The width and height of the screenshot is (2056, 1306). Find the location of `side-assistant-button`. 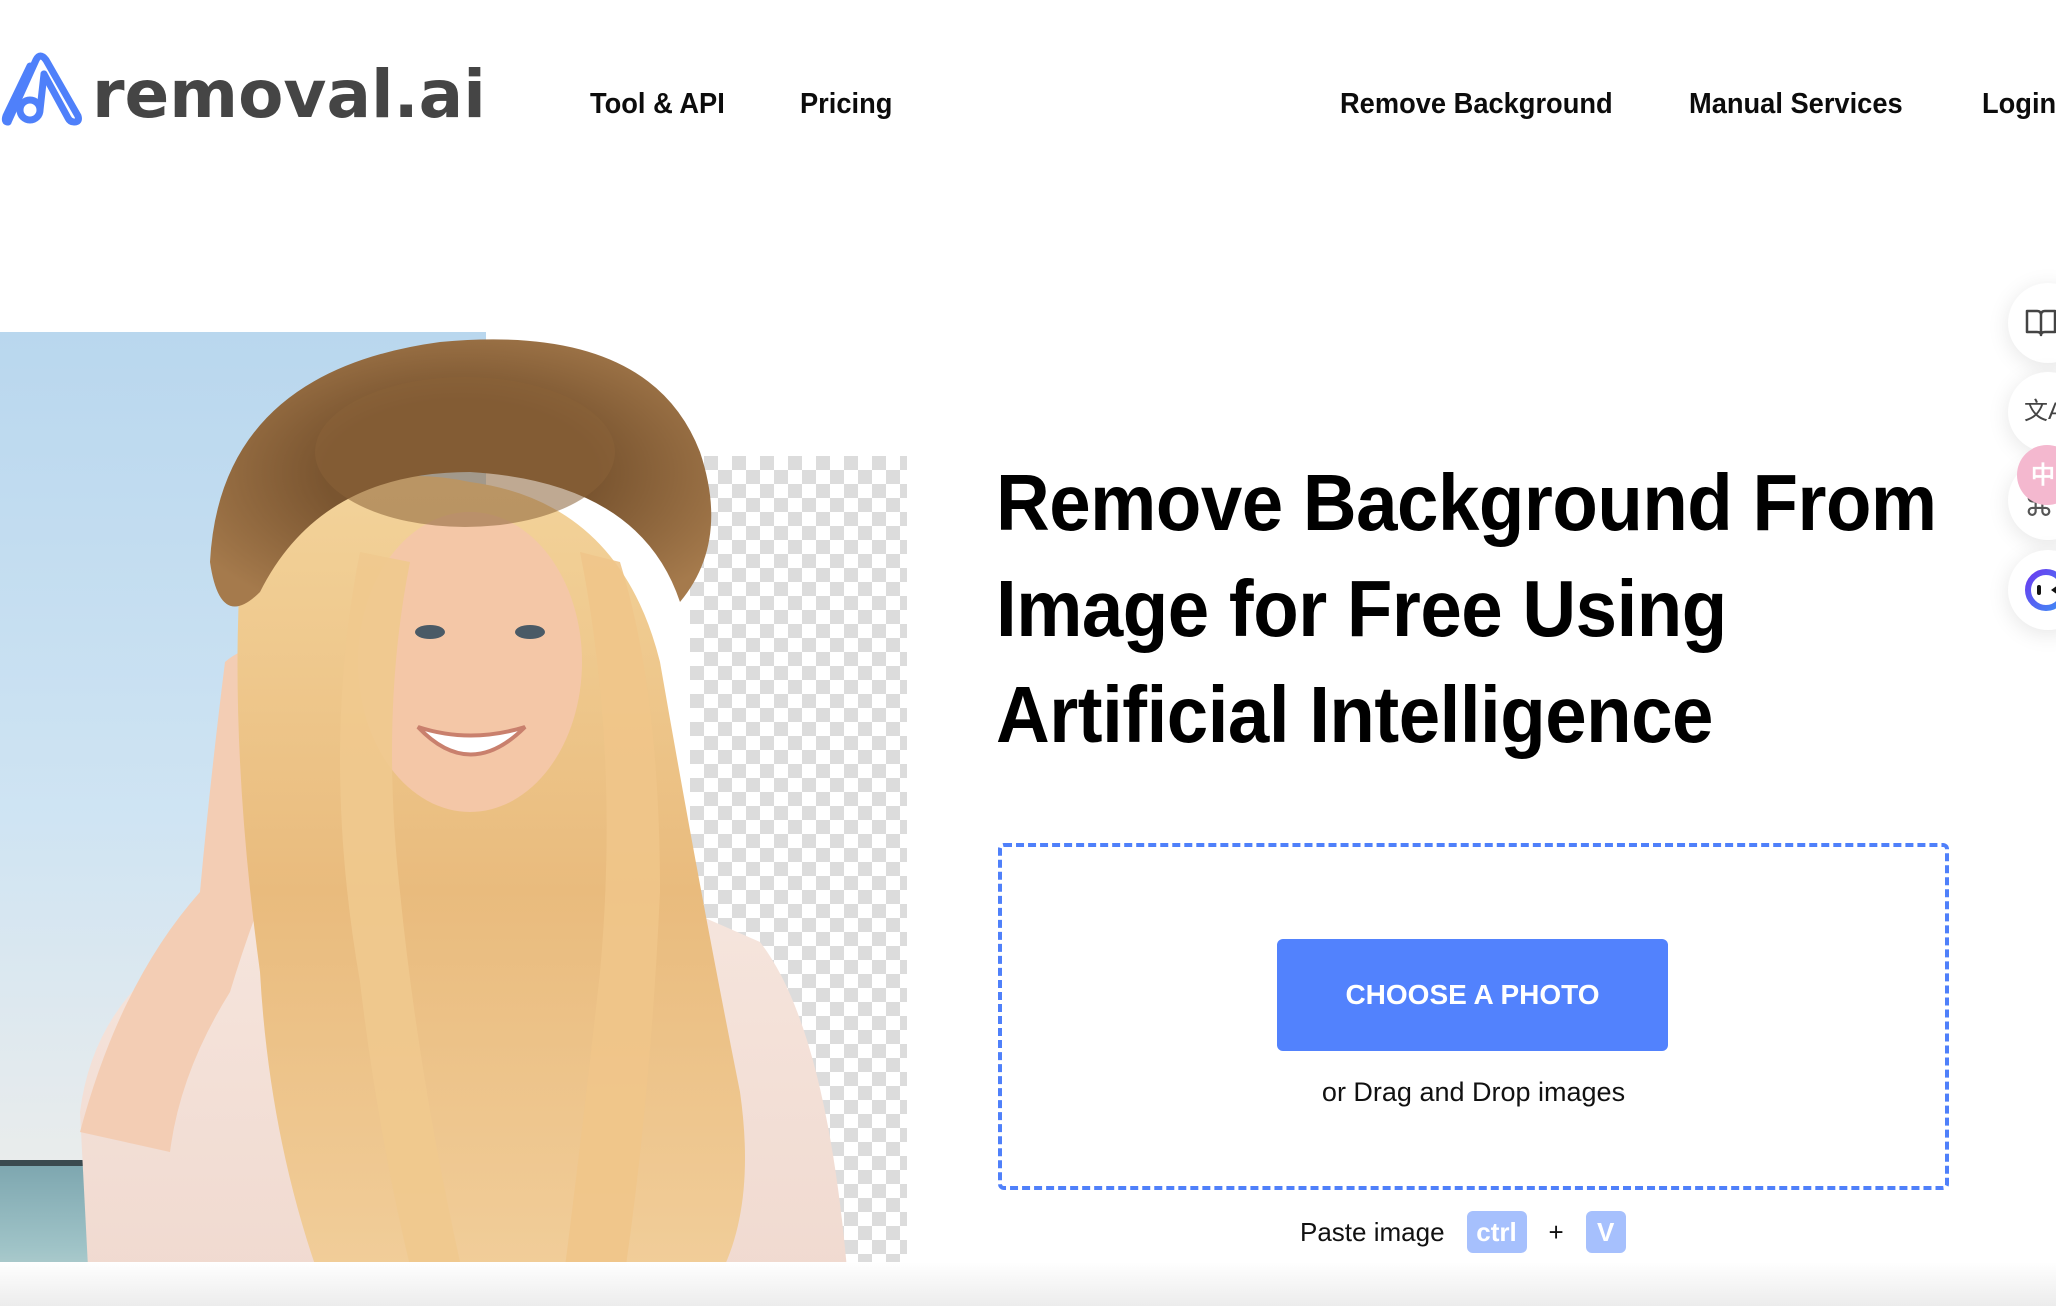

side-assistant-button is located at coordinates (2032, 590).